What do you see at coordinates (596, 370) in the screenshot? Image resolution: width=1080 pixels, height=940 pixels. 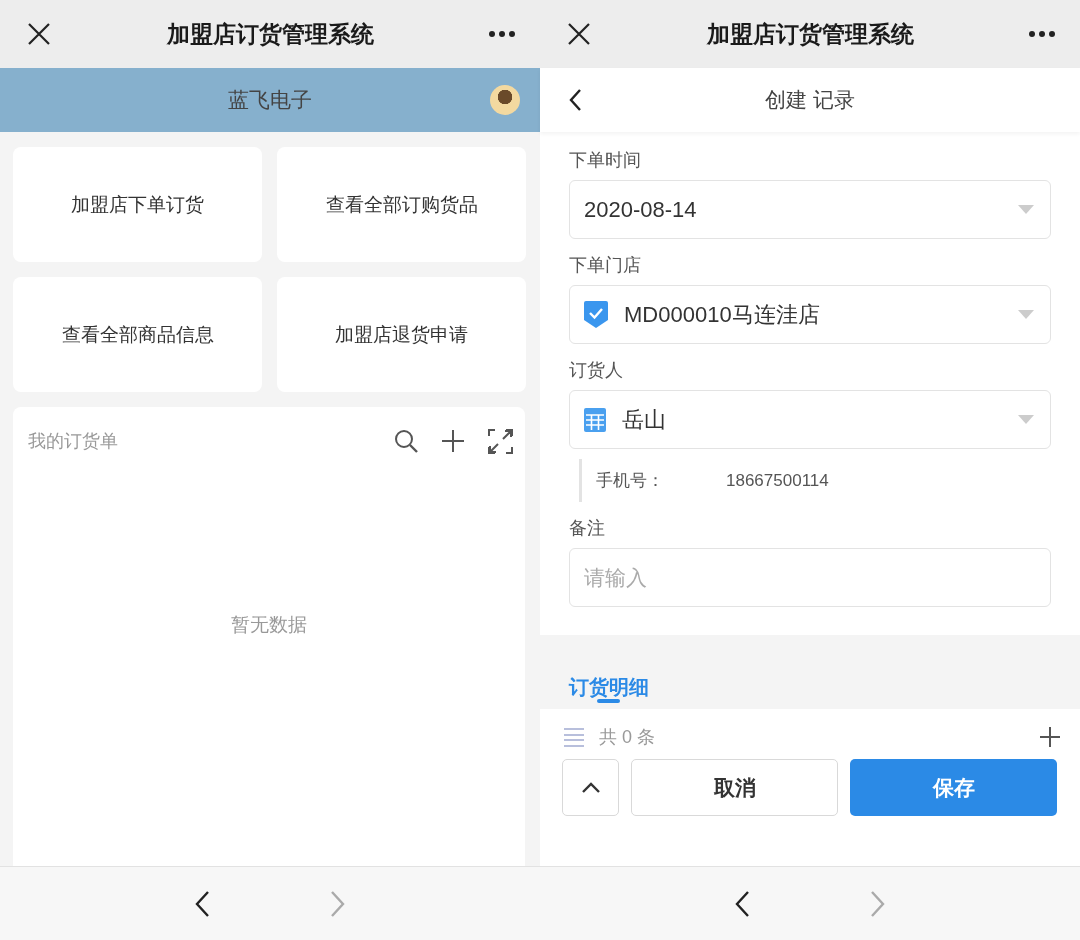 I see `field-label: 订货人` at bounding box center [596, 370].